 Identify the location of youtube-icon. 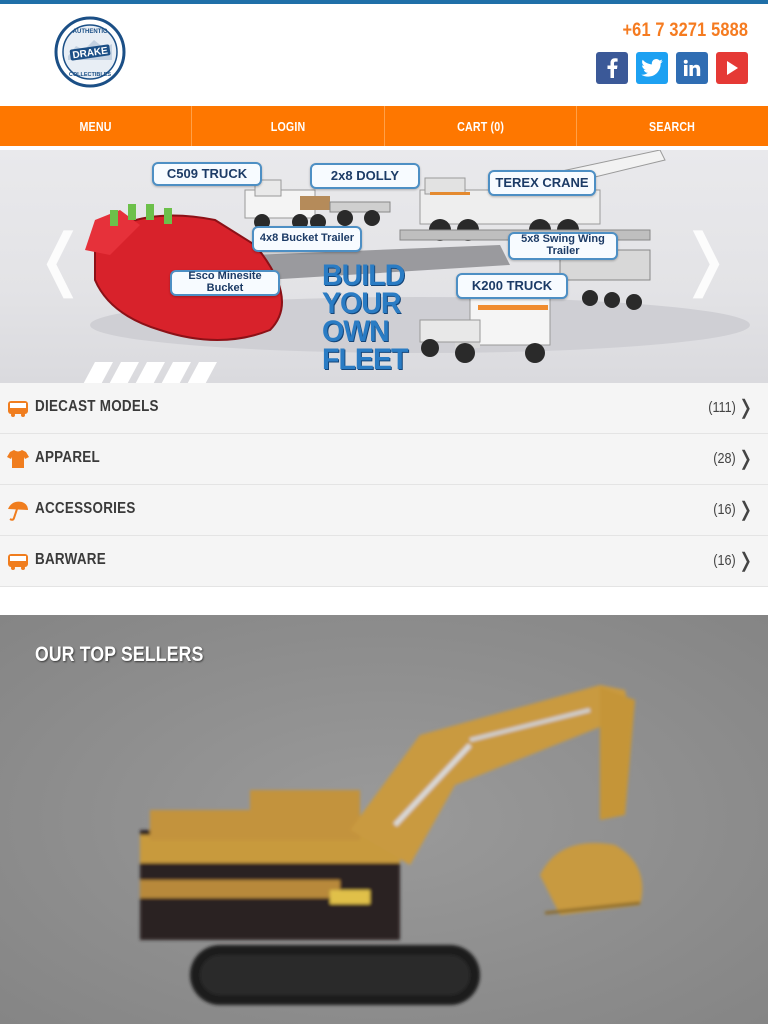
(732, 68).